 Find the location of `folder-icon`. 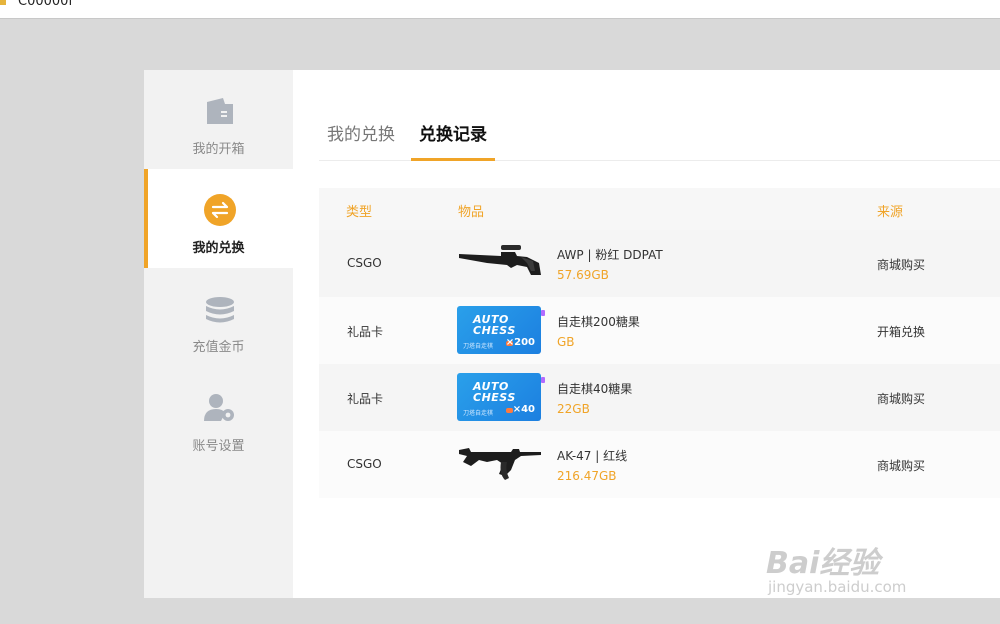

folder-icon is located at coordinates (3, 2).